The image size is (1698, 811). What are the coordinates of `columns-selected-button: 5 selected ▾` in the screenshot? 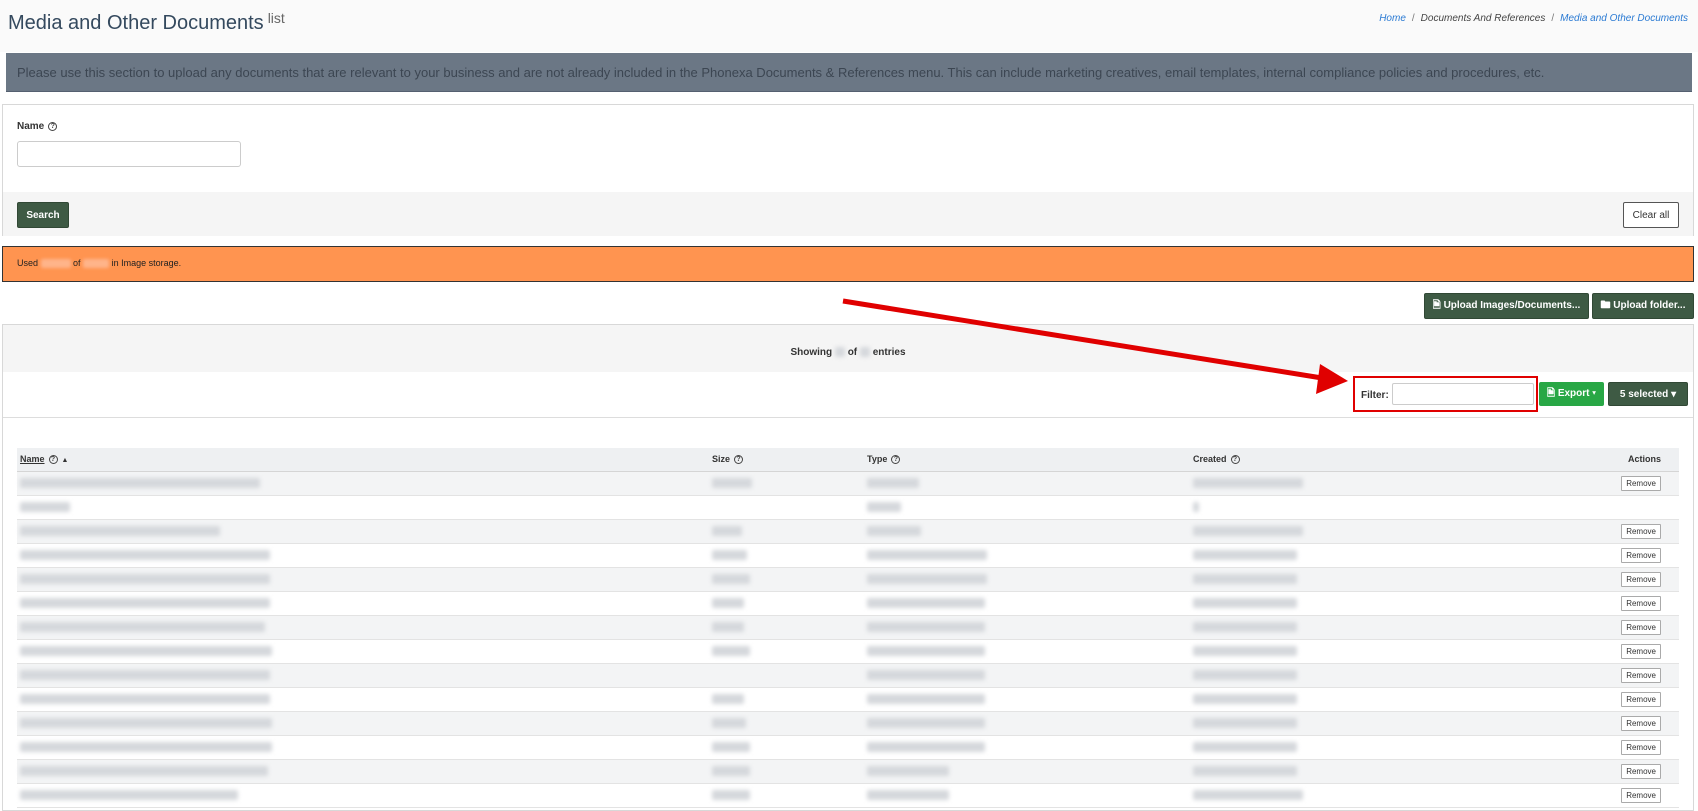 It's located at (1648, 394).